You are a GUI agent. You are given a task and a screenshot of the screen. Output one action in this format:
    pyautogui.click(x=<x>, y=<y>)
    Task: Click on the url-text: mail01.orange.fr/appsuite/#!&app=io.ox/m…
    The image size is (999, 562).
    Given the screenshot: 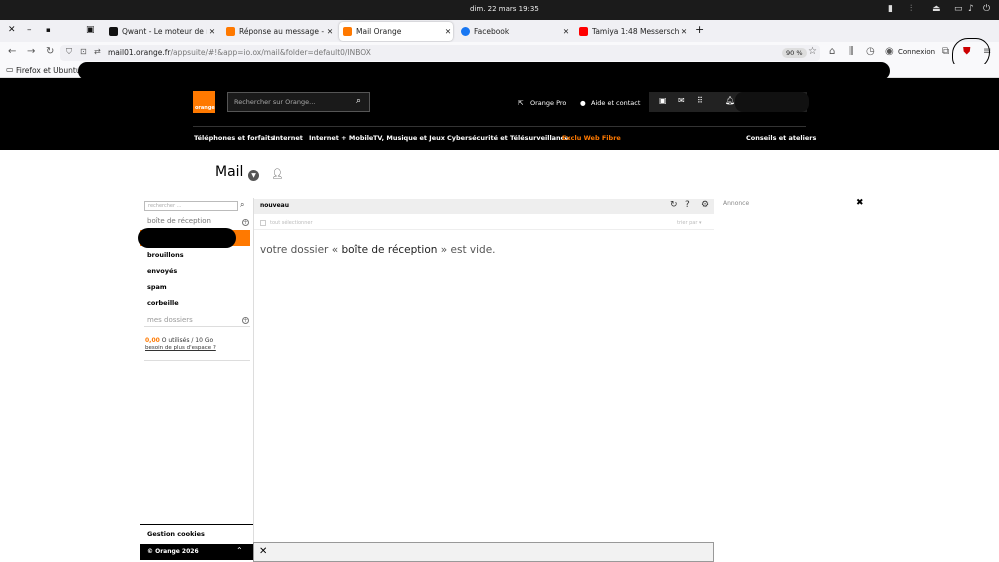 What is the action you would take?
    pyautogui.click(x=239, y=52)
    